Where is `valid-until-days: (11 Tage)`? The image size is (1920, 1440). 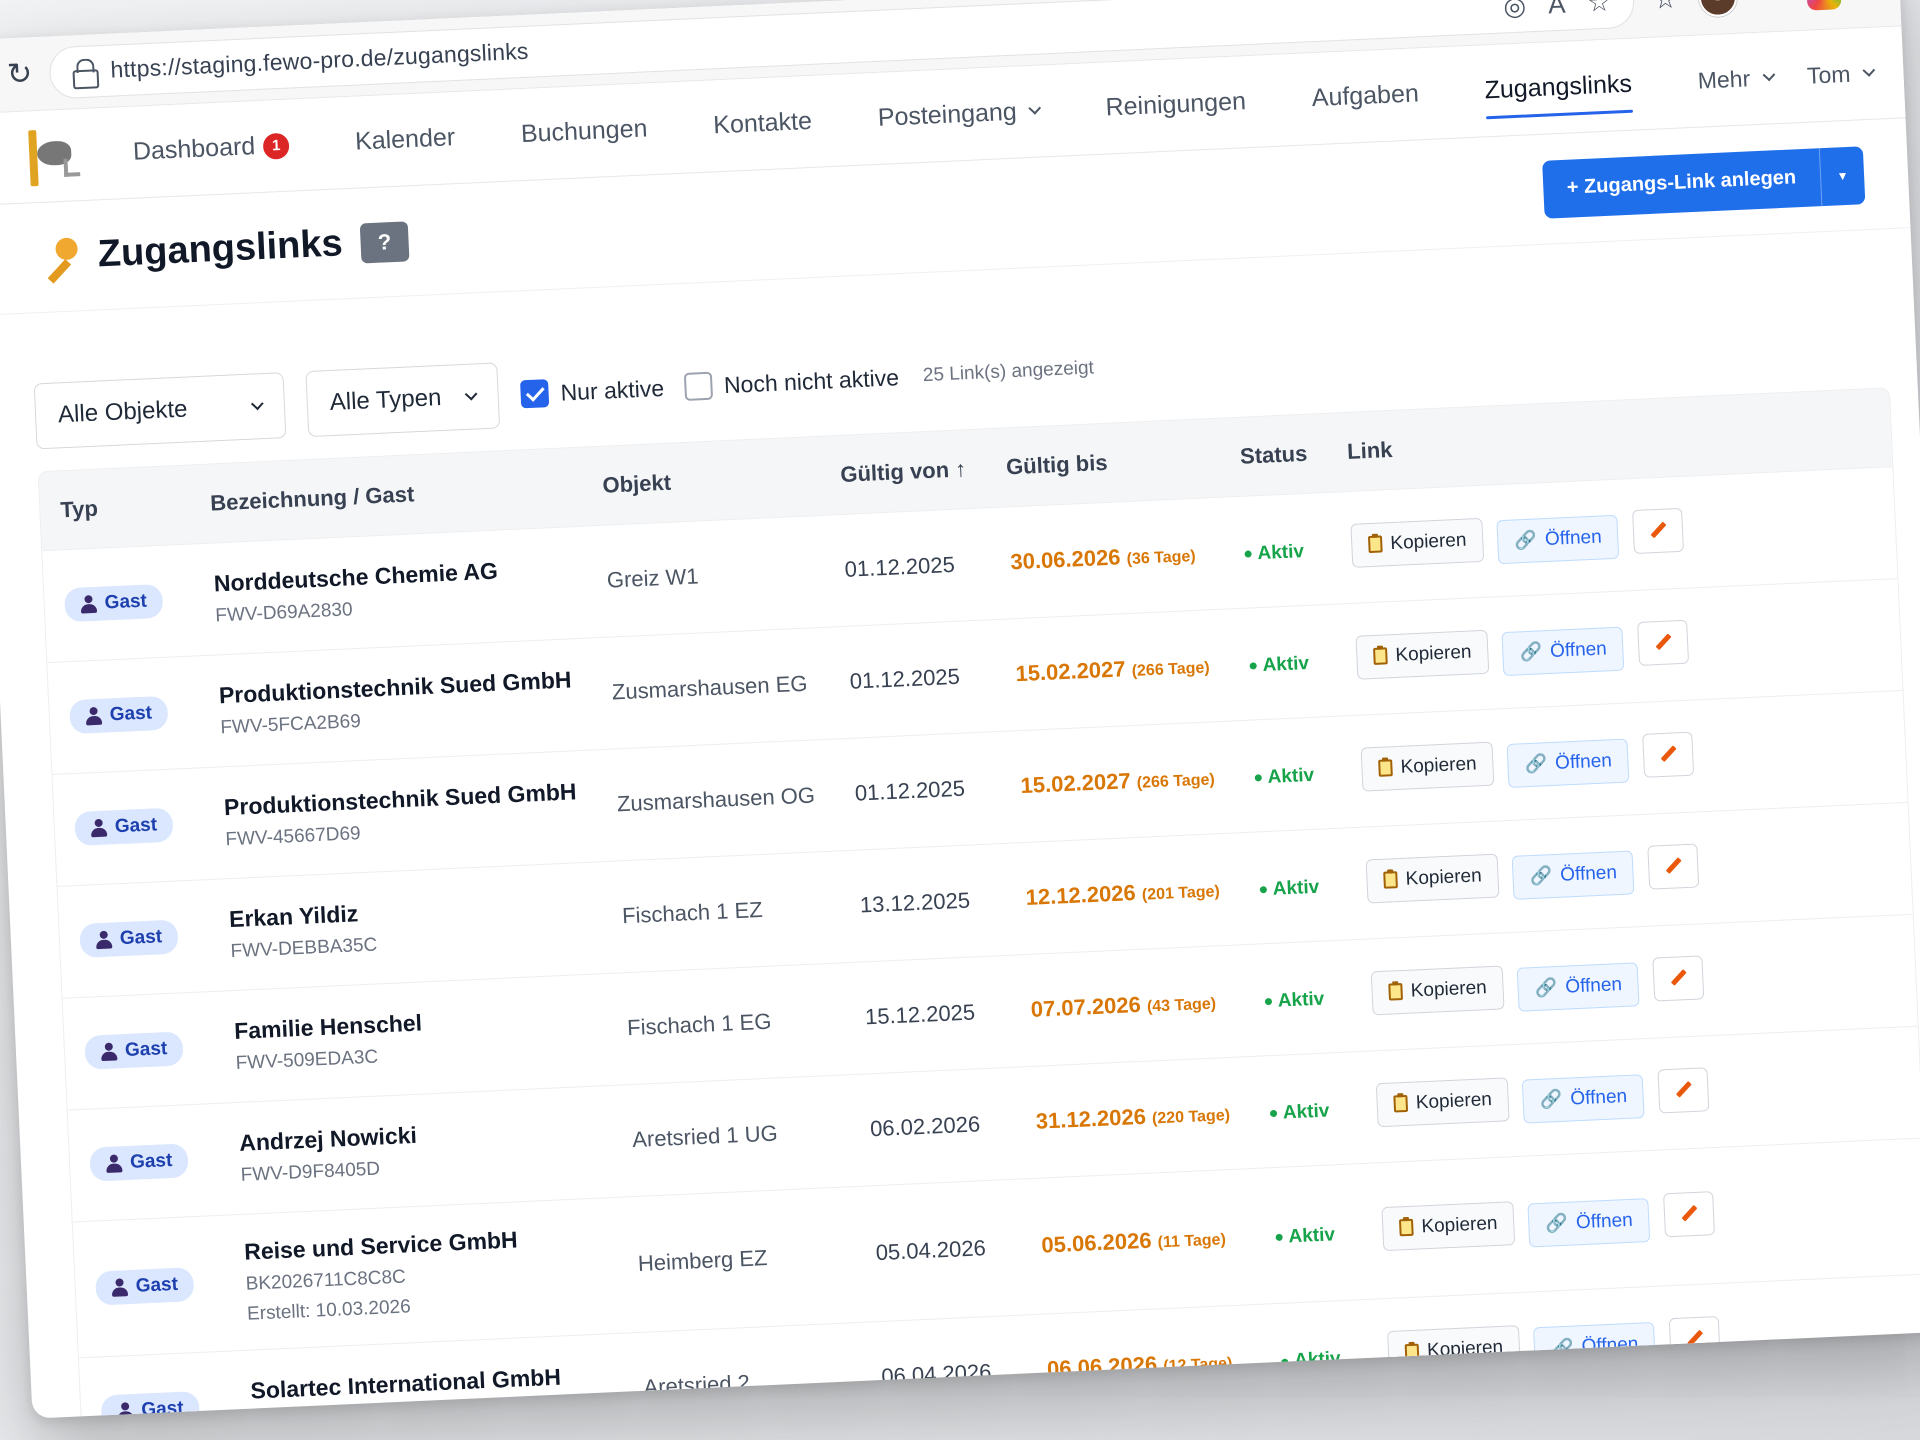 valid-until-days: (11 Tage) is located at coordinates (1192, 1241).